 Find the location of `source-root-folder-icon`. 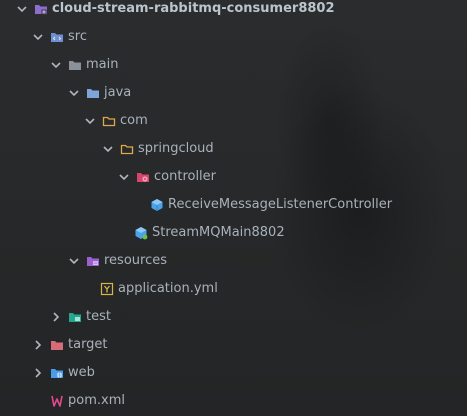

source-root-folder-icon is located at coordinates (57, 37).